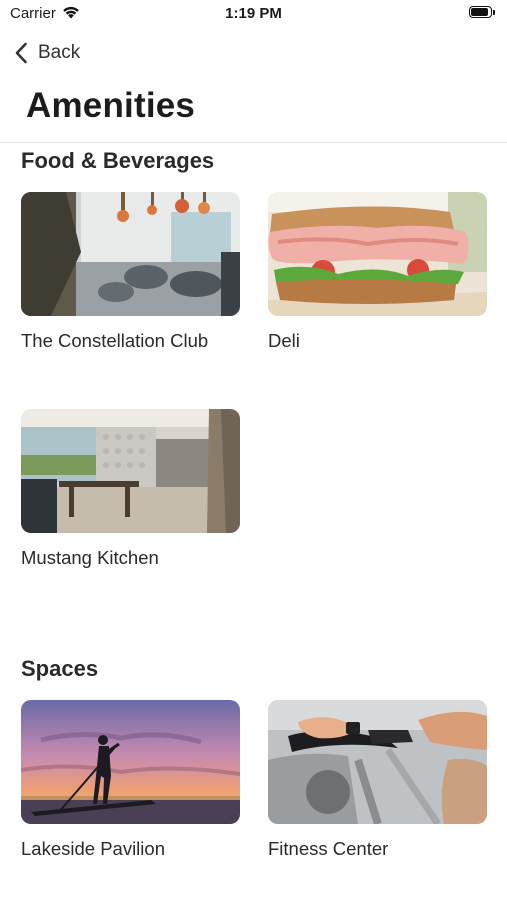  Describe the element at coordinates (93, 848) in the screenshot. I see `amenity-label: Lakeside Pavilion` at that location.